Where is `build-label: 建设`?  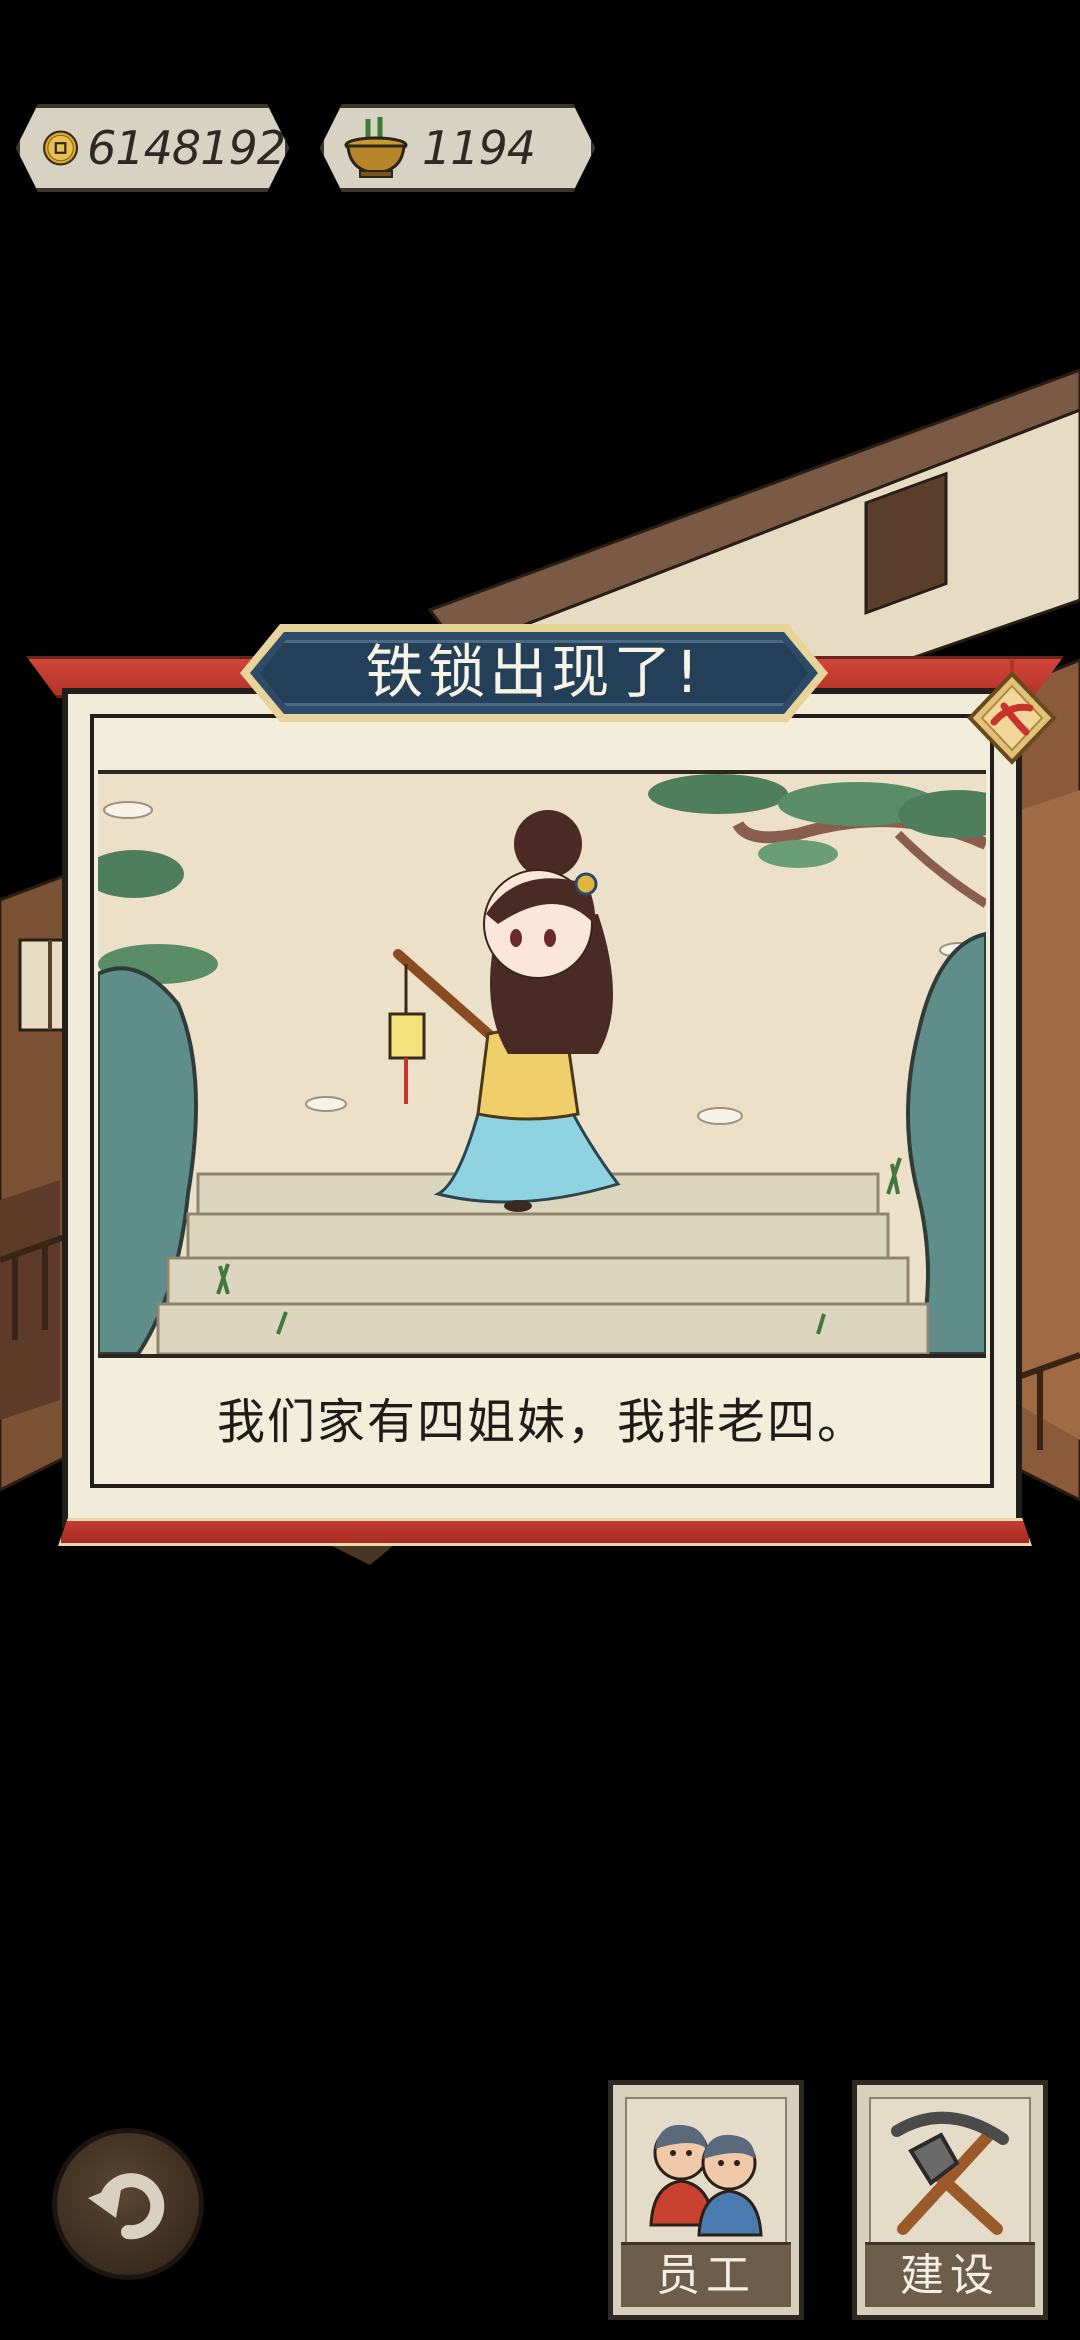 build-label: 建设 is located at coordinates (950, 2274).